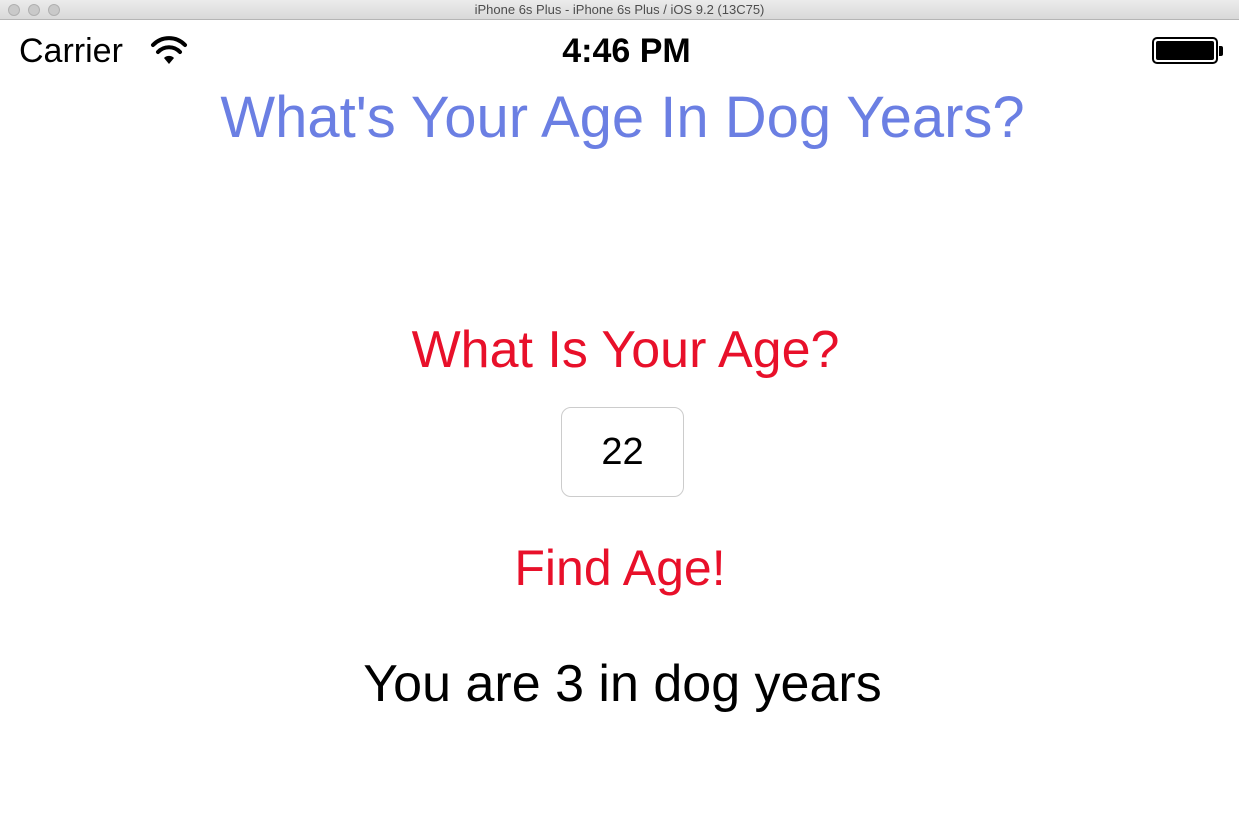 Image resolution: width=1239 pixels, height=824 pixels. I want to click on find-age-button: Find Age!, so click(620, 568).